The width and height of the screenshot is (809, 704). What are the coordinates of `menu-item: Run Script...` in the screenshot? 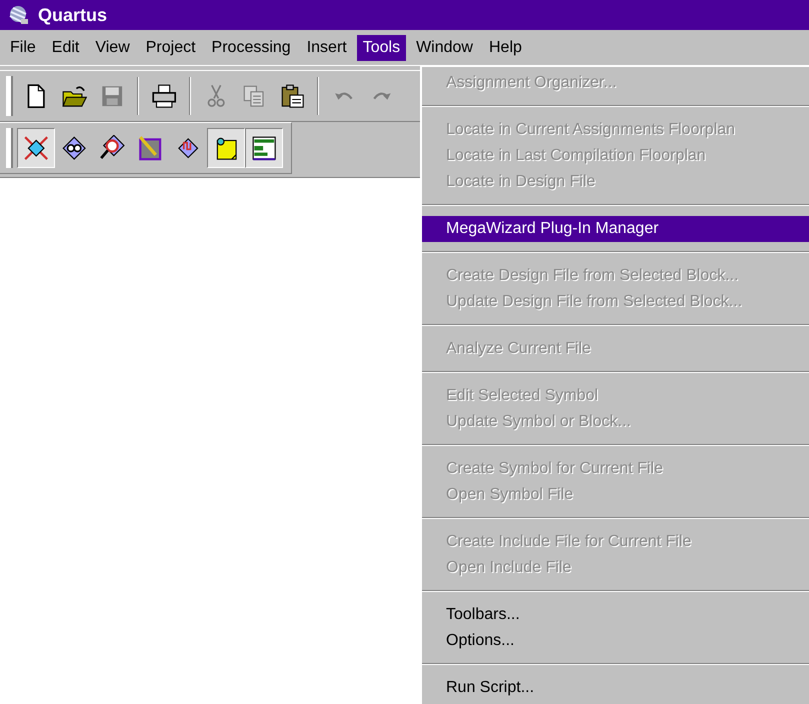 It's located at (615, 688).